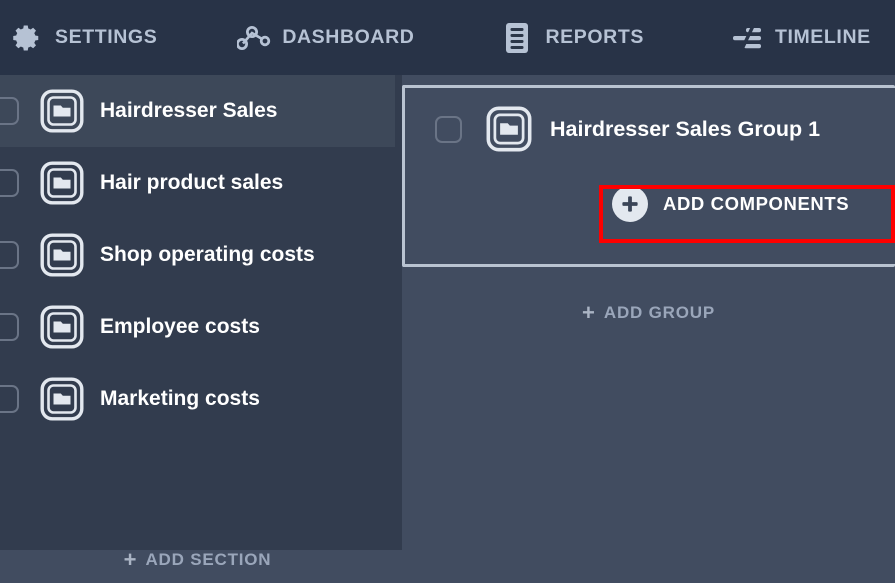  Describe the element at coordinates (27, 38) in the screenshot. I see `gear-icon` at that location.